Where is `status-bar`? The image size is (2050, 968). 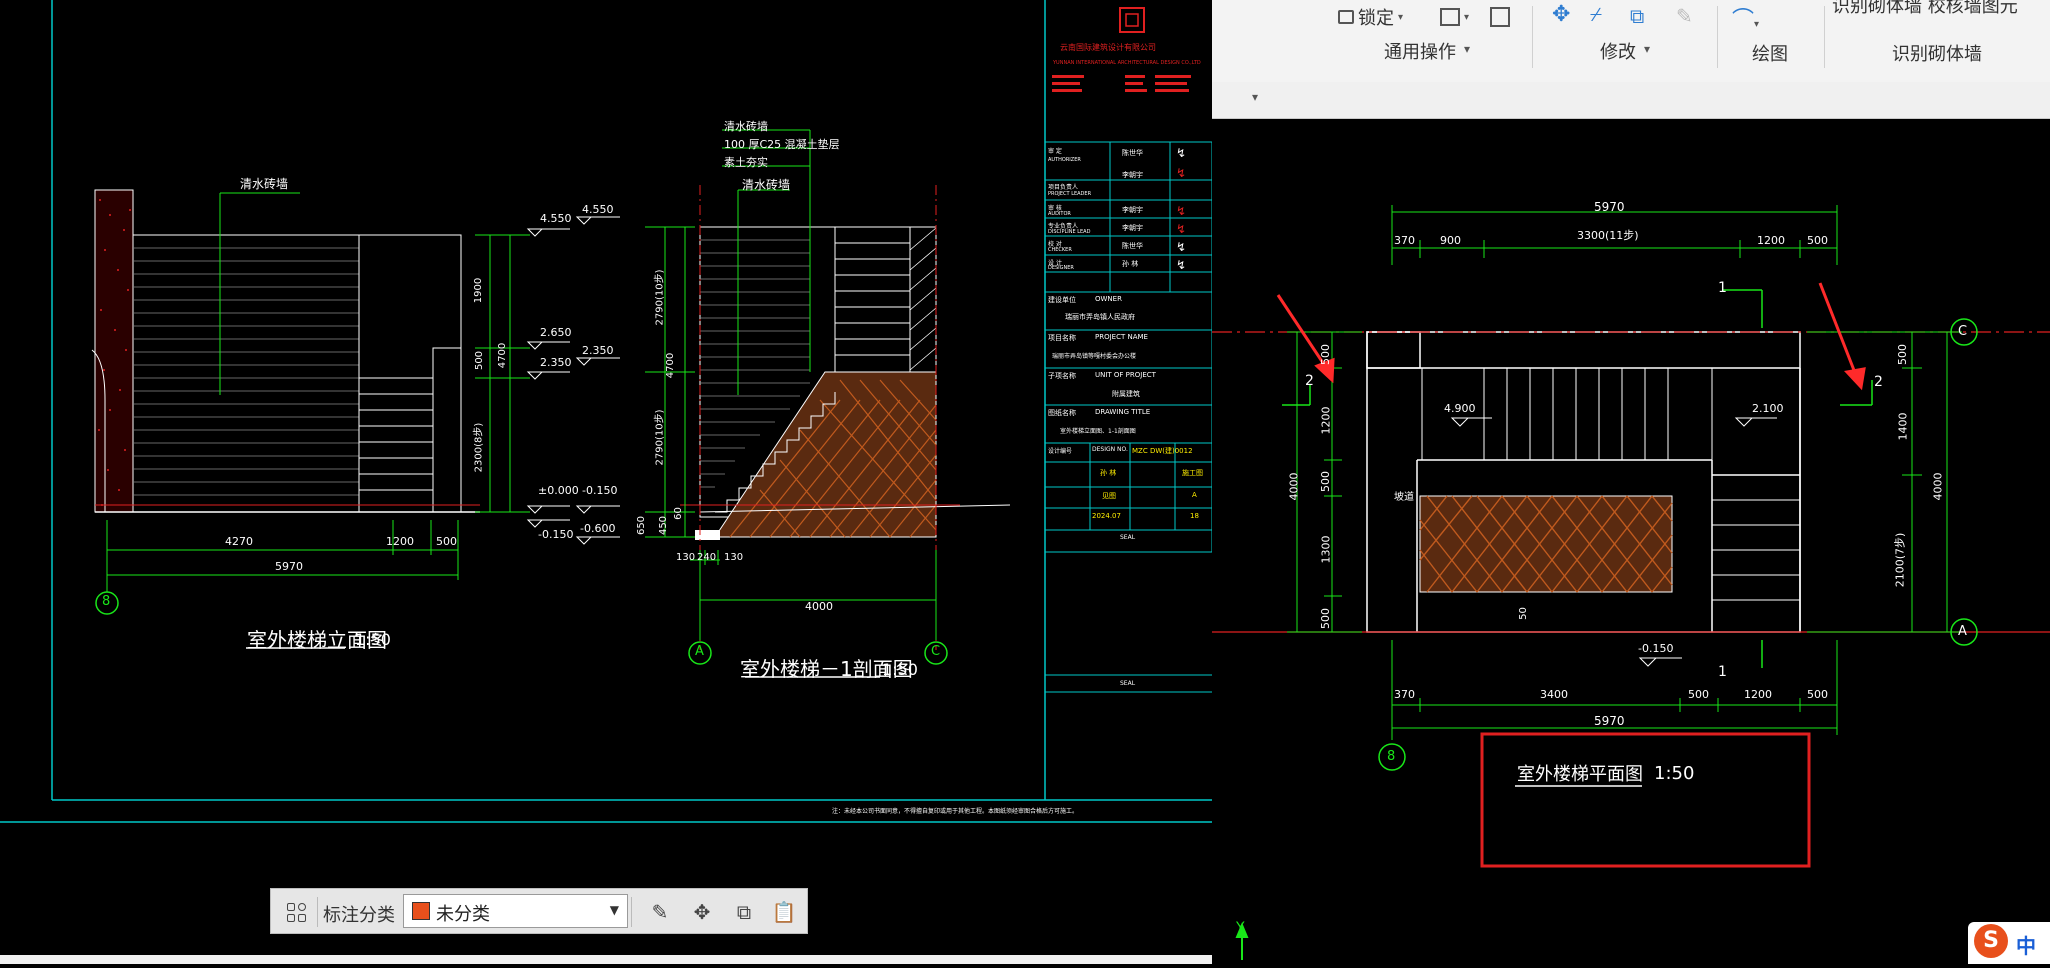
status-bar is located at coordinates (606, 959).